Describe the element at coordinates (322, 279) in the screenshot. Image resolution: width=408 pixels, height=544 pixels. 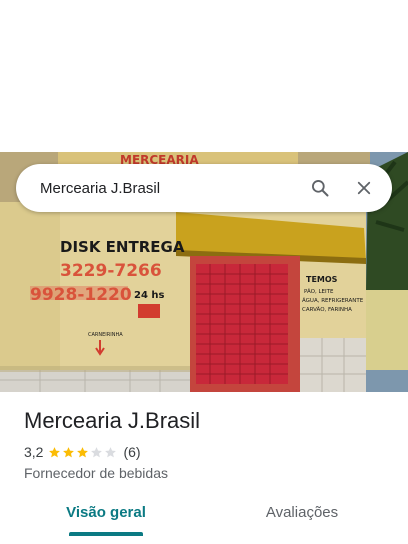
I see `sign-items-title: TEMOS` at that location.